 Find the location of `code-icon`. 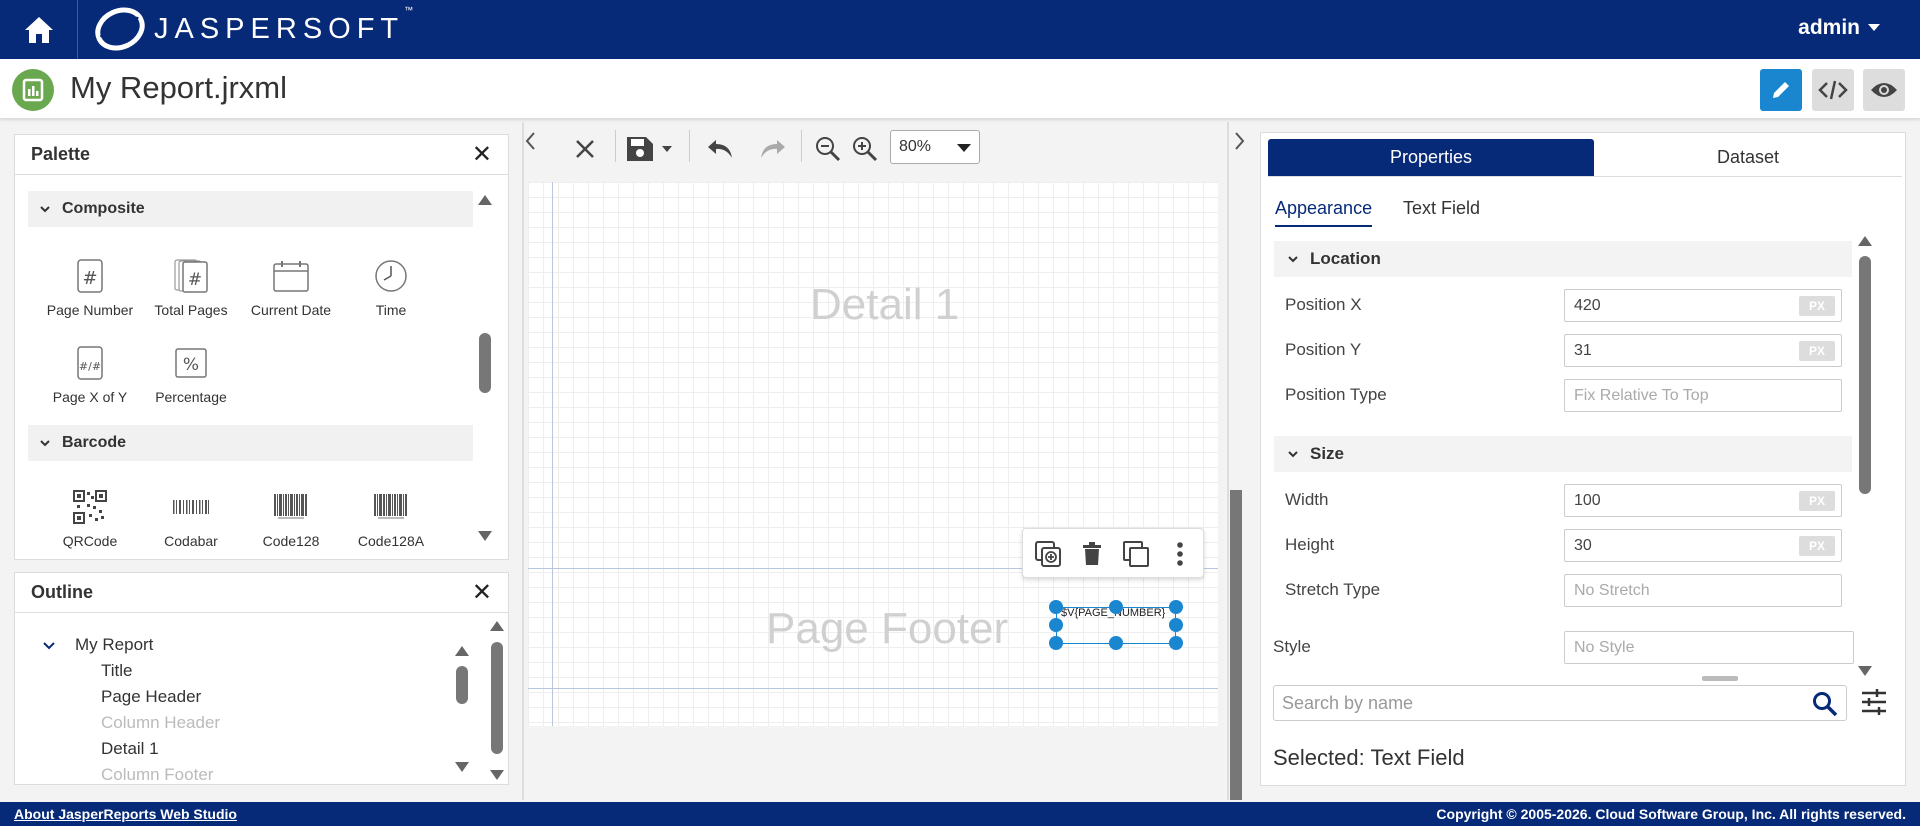

code-icon is located at coordinates (1833, 90).